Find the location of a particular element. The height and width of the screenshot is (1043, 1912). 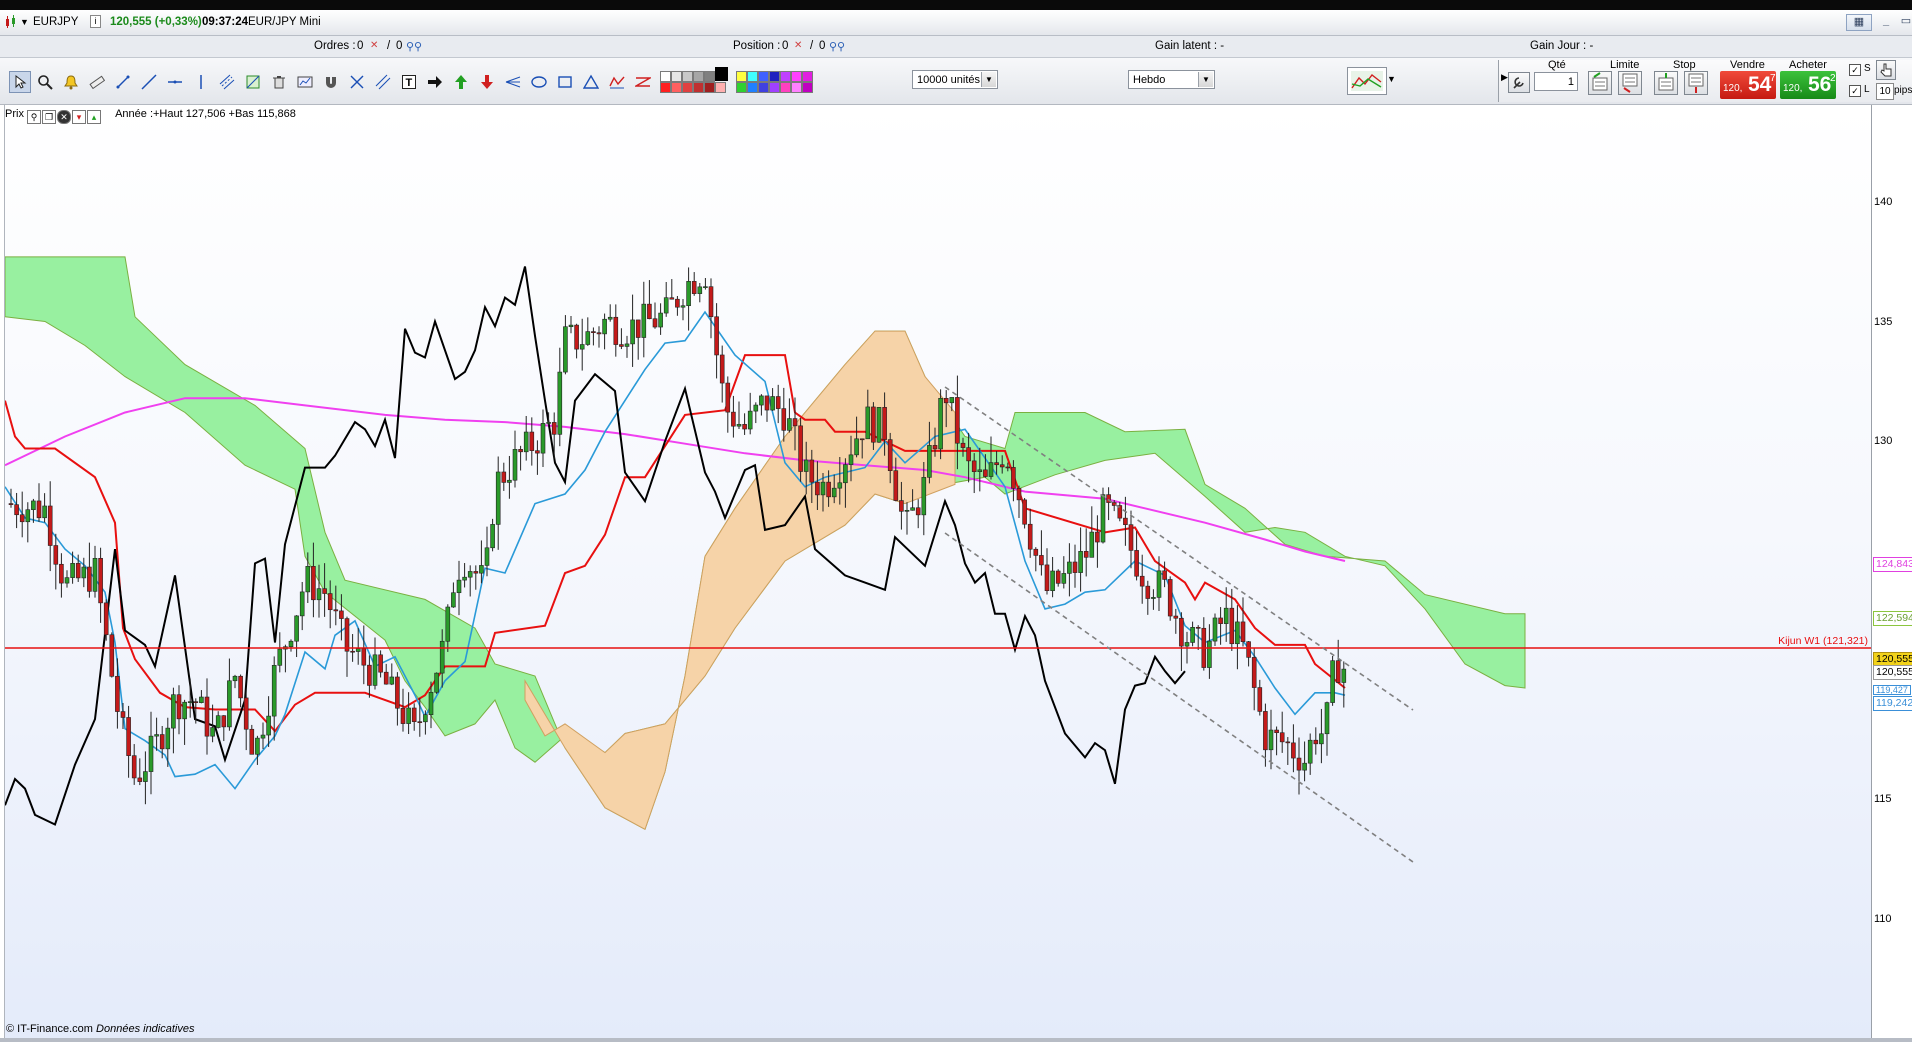

zoom-icon is located at coordinates (45, 82).